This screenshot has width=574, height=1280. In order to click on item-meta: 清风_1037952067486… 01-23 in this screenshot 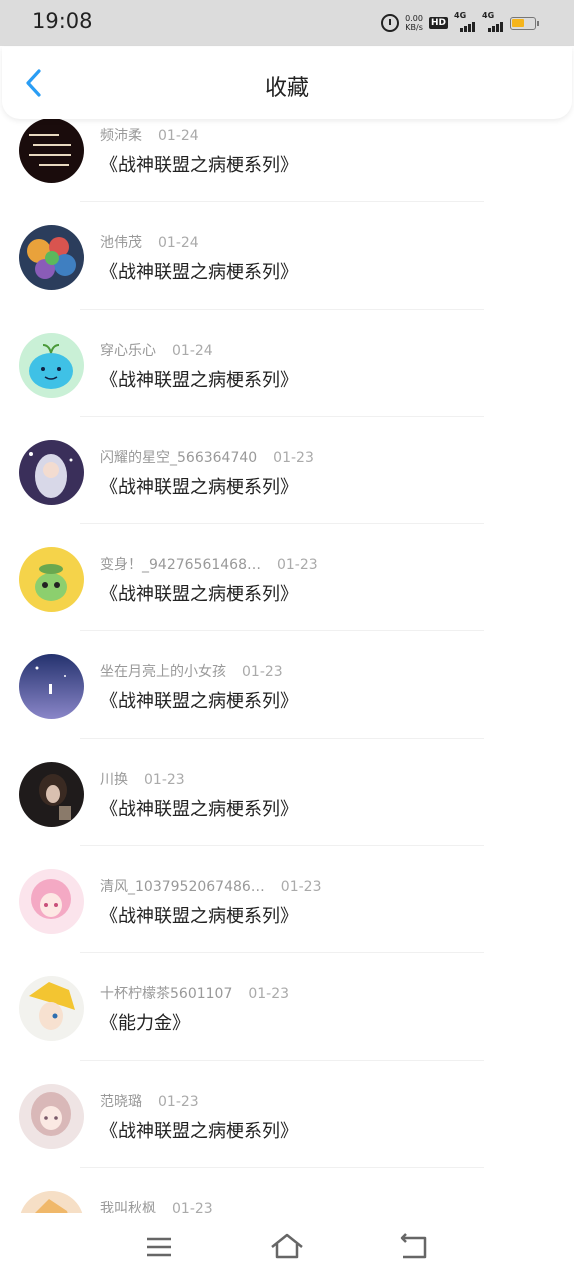, I will do `click(210, 886)`.